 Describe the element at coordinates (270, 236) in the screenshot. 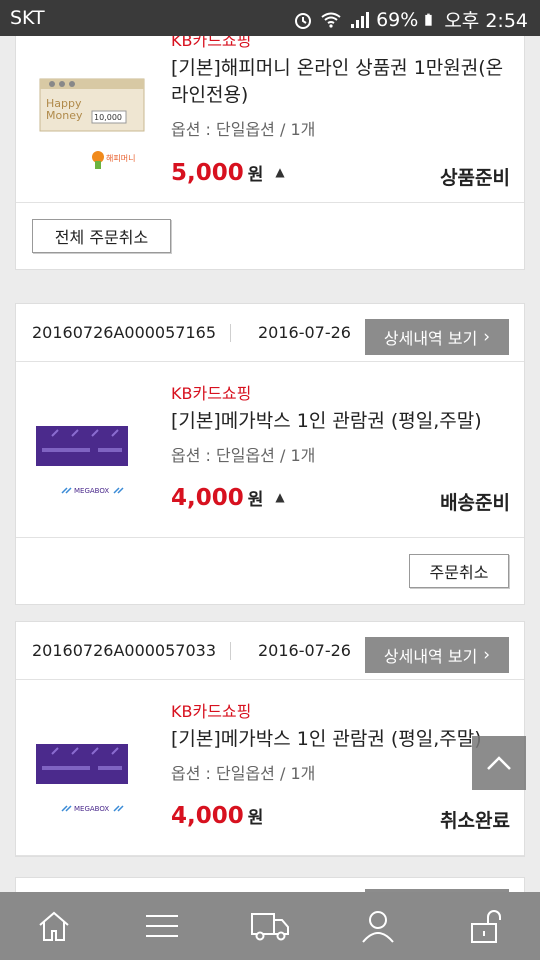

I see `order-actions: 전체 주문취소` at that location.